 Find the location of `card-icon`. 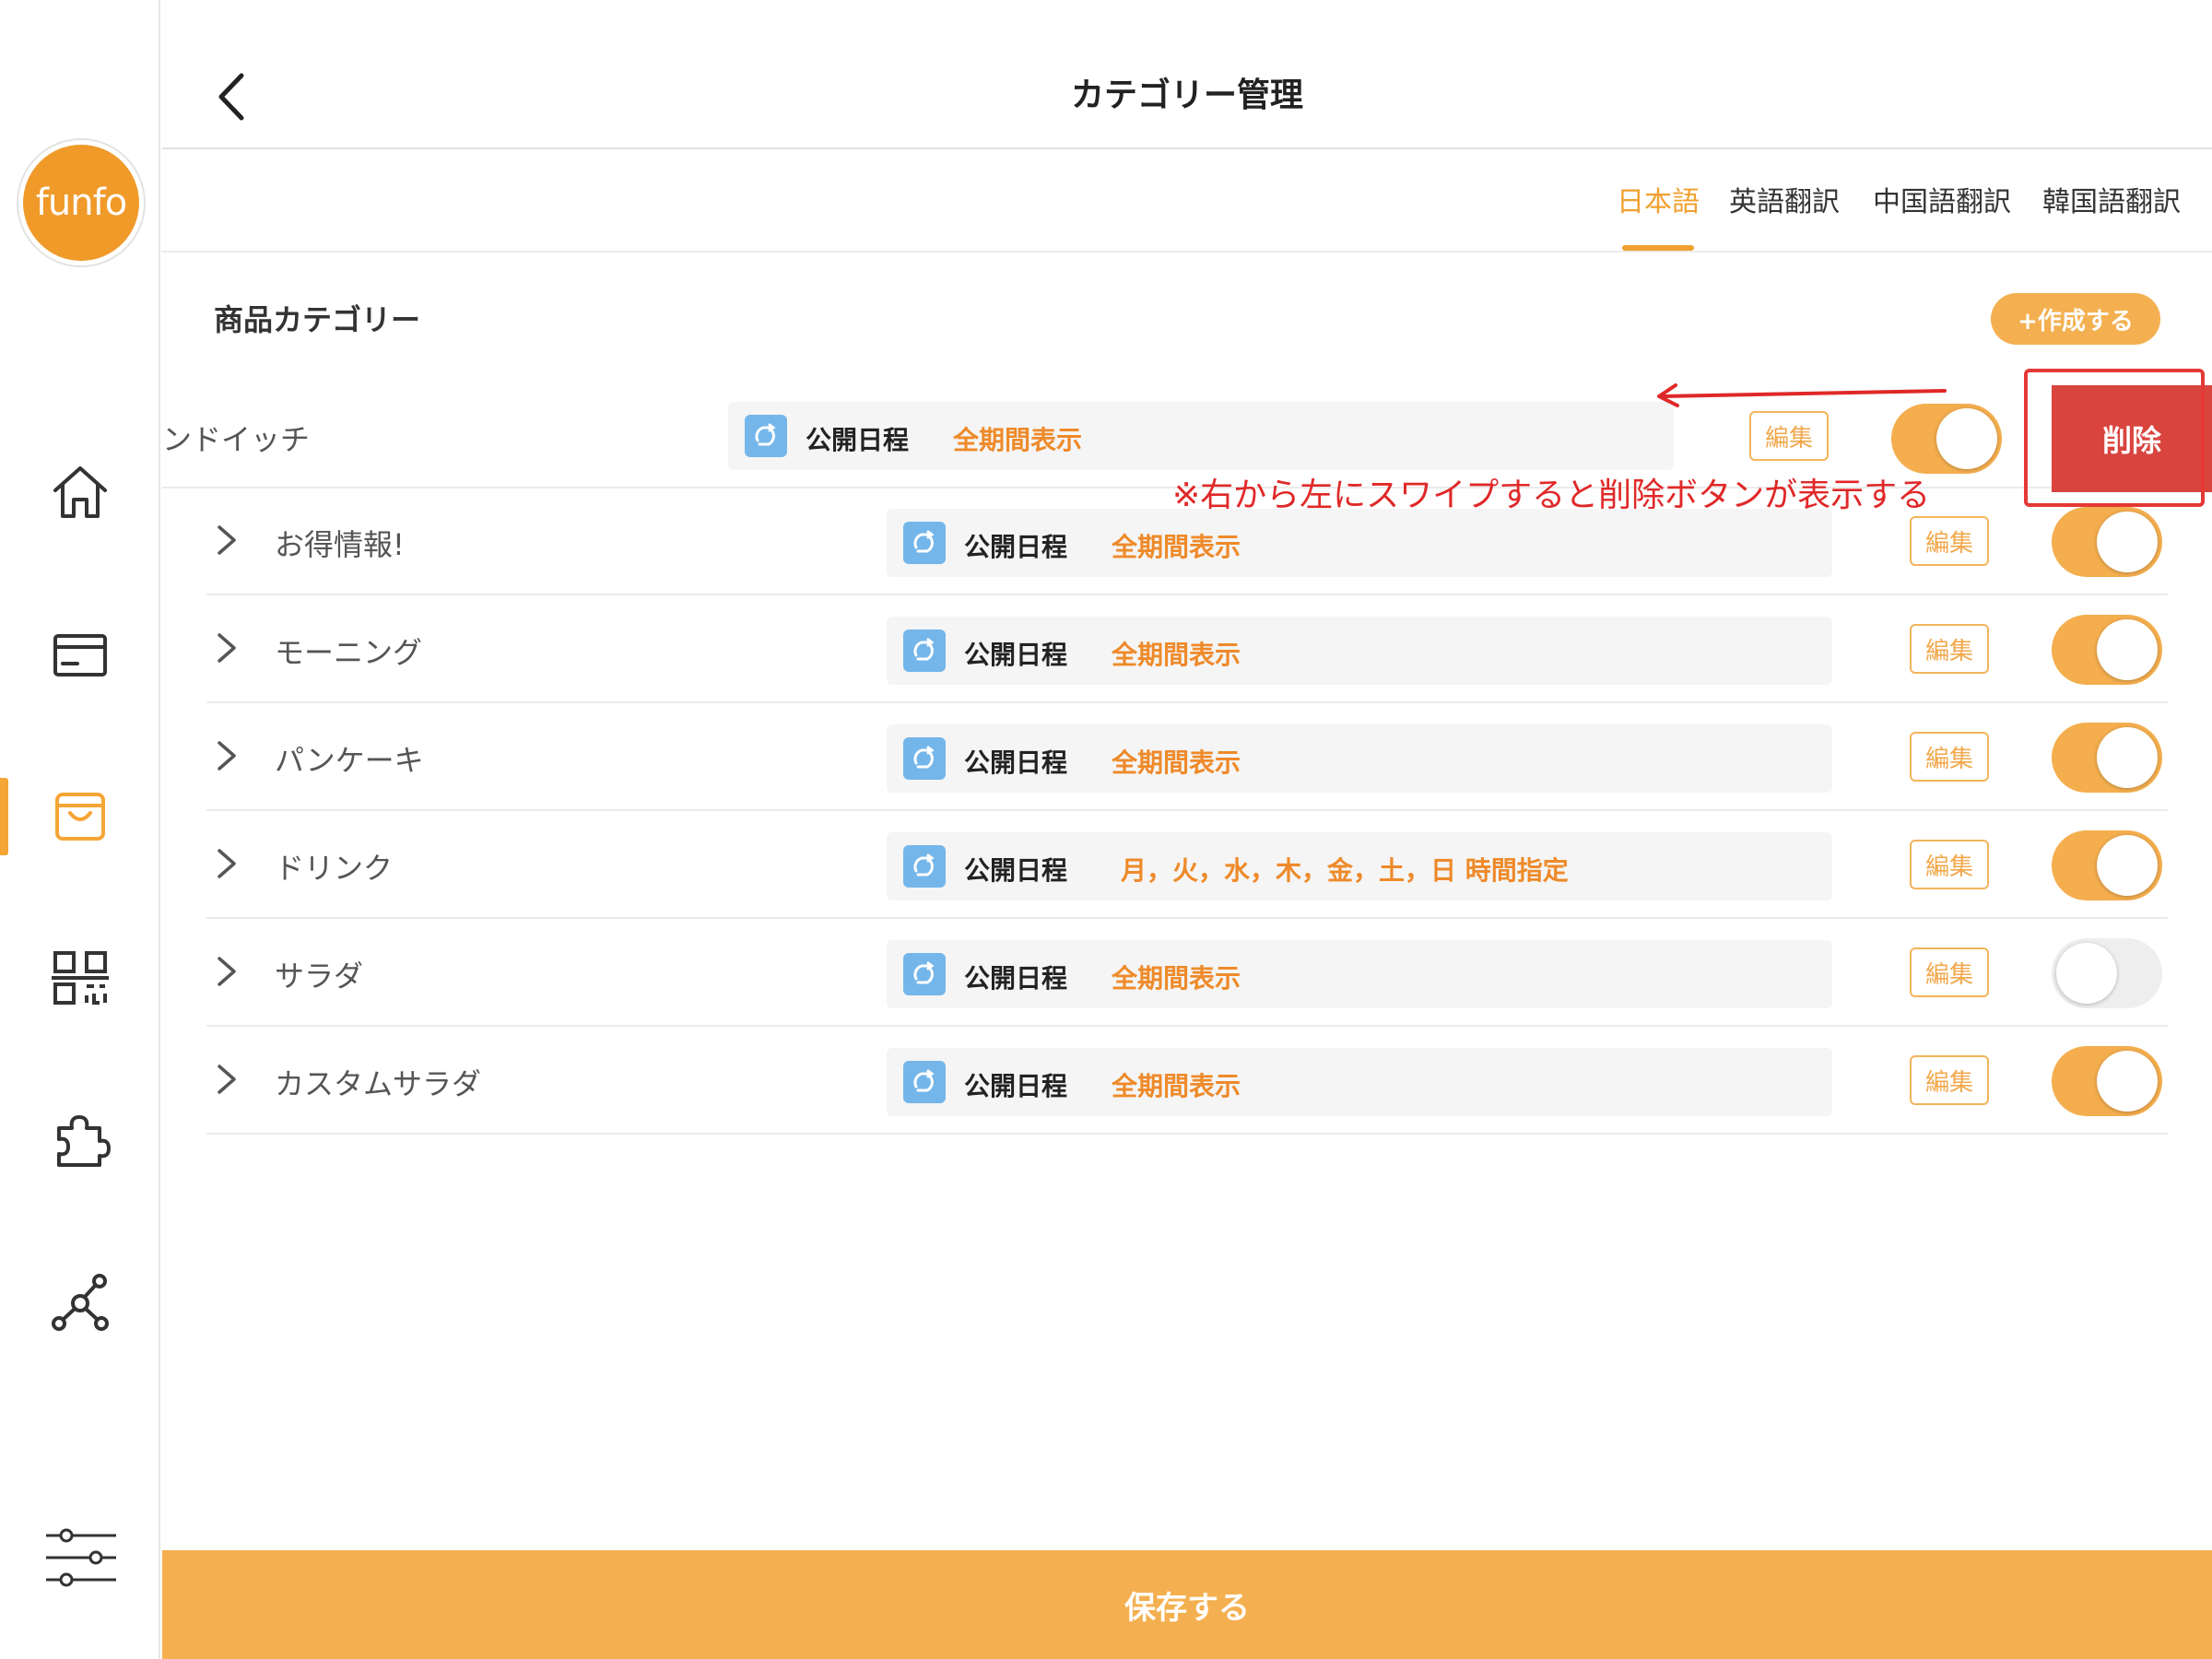

card-icon is located at coordinates (80, 655).